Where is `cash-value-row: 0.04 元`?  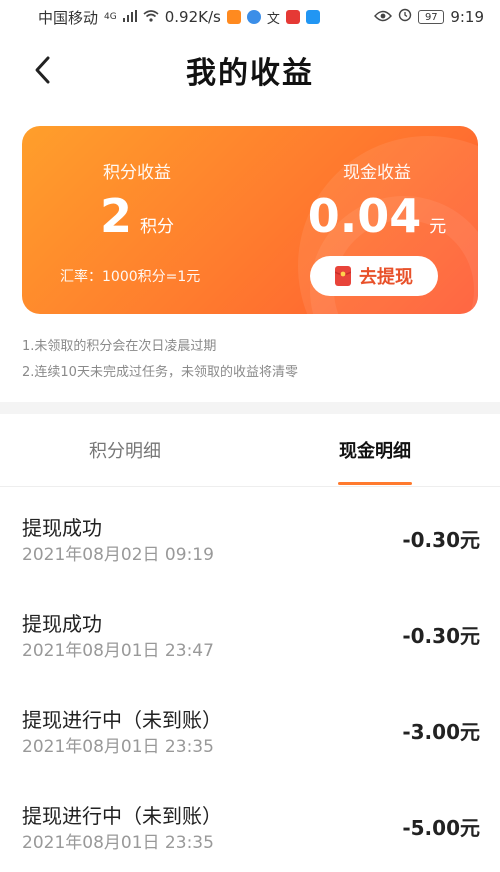
cash-value-row: 0.04 元 is located at coordinates (377, 216).